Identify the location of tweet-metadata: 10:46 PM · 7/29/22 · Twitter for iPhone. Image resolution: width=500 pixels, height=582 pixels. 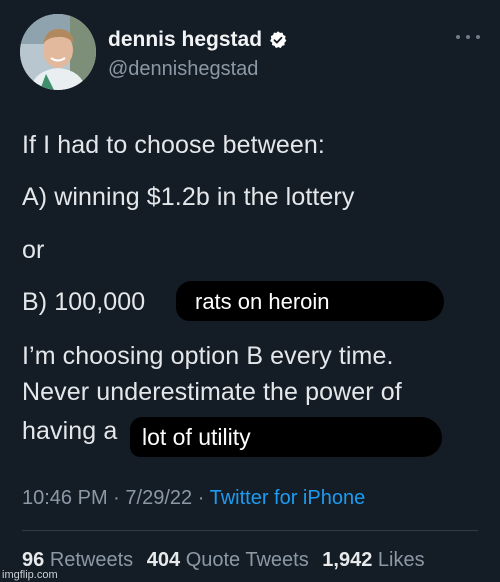
(193, 498).